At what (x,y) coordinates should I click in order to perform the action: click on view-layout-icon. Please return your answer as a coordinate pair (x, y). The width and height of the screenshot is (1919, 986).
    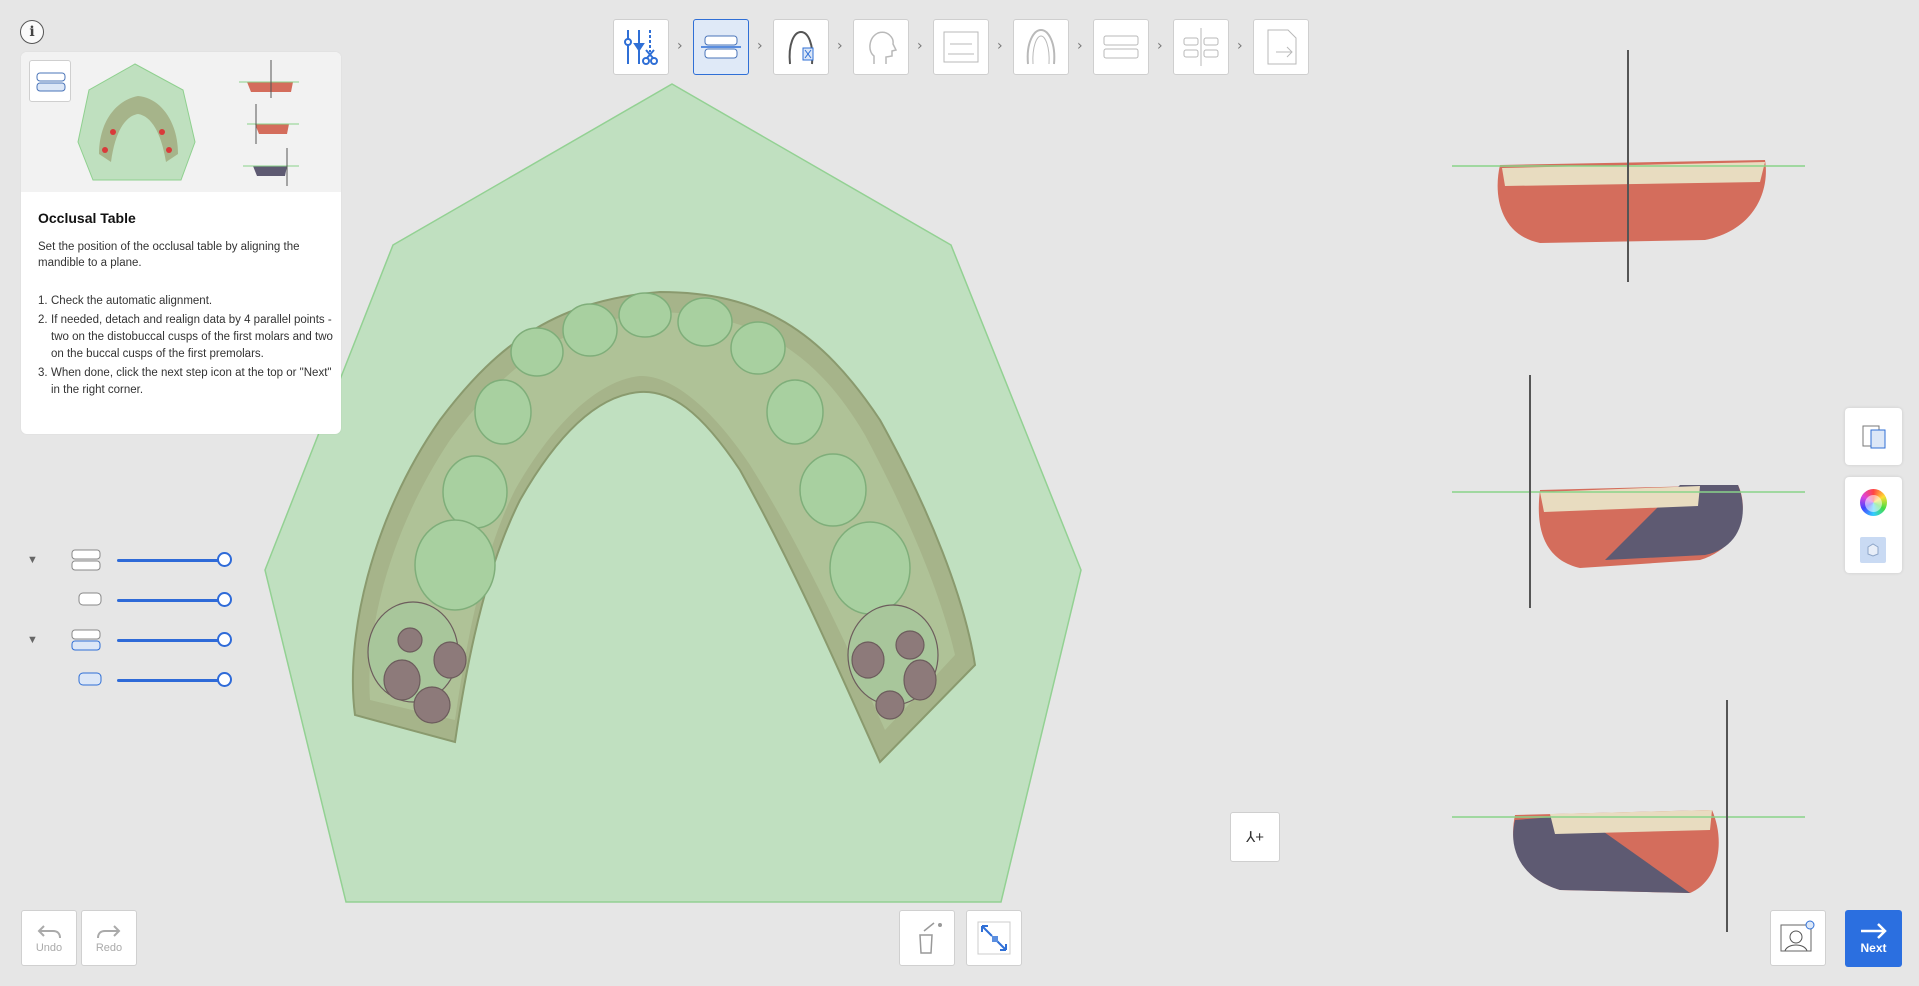
    Looking at the image, I should click on (1873, 436).